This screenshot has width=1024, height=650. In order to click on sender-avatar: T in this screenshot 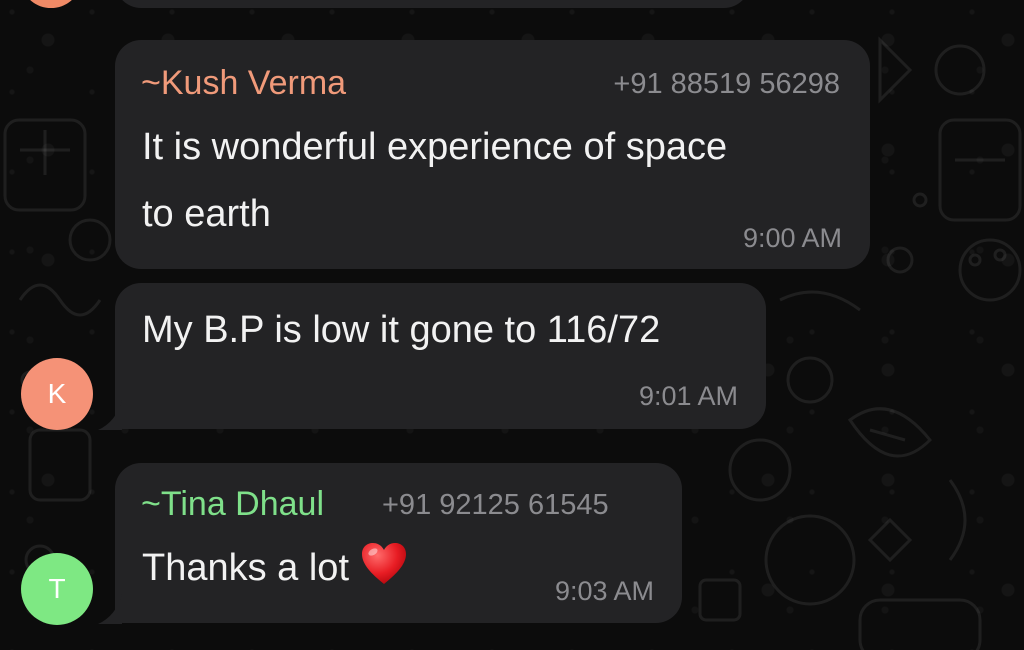, I will do `click(57, 589)`.